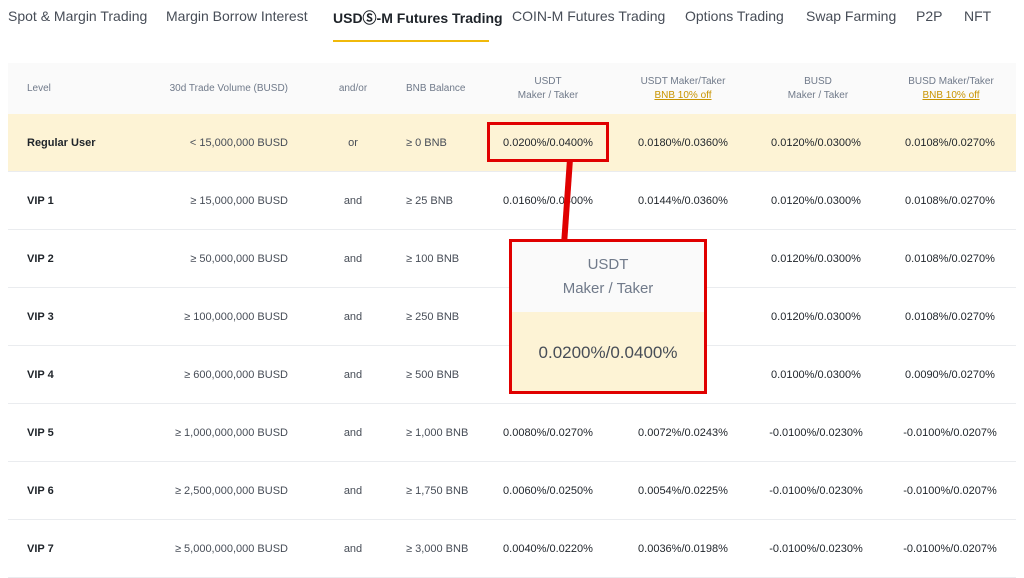 This screenshot has height=578, width=1024. Describe the element at coordinates (353, 143) in the screenshot. I see `cell-and-or: or` at that location.